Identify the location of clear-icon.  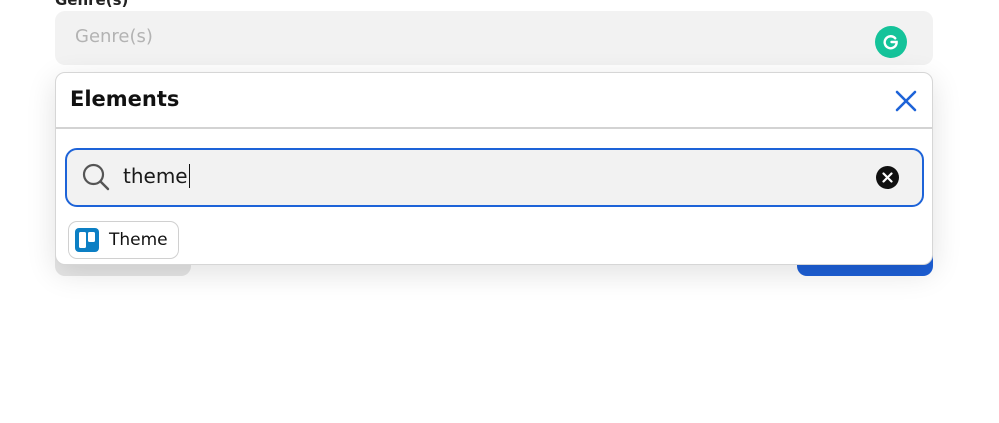
(887, 177).